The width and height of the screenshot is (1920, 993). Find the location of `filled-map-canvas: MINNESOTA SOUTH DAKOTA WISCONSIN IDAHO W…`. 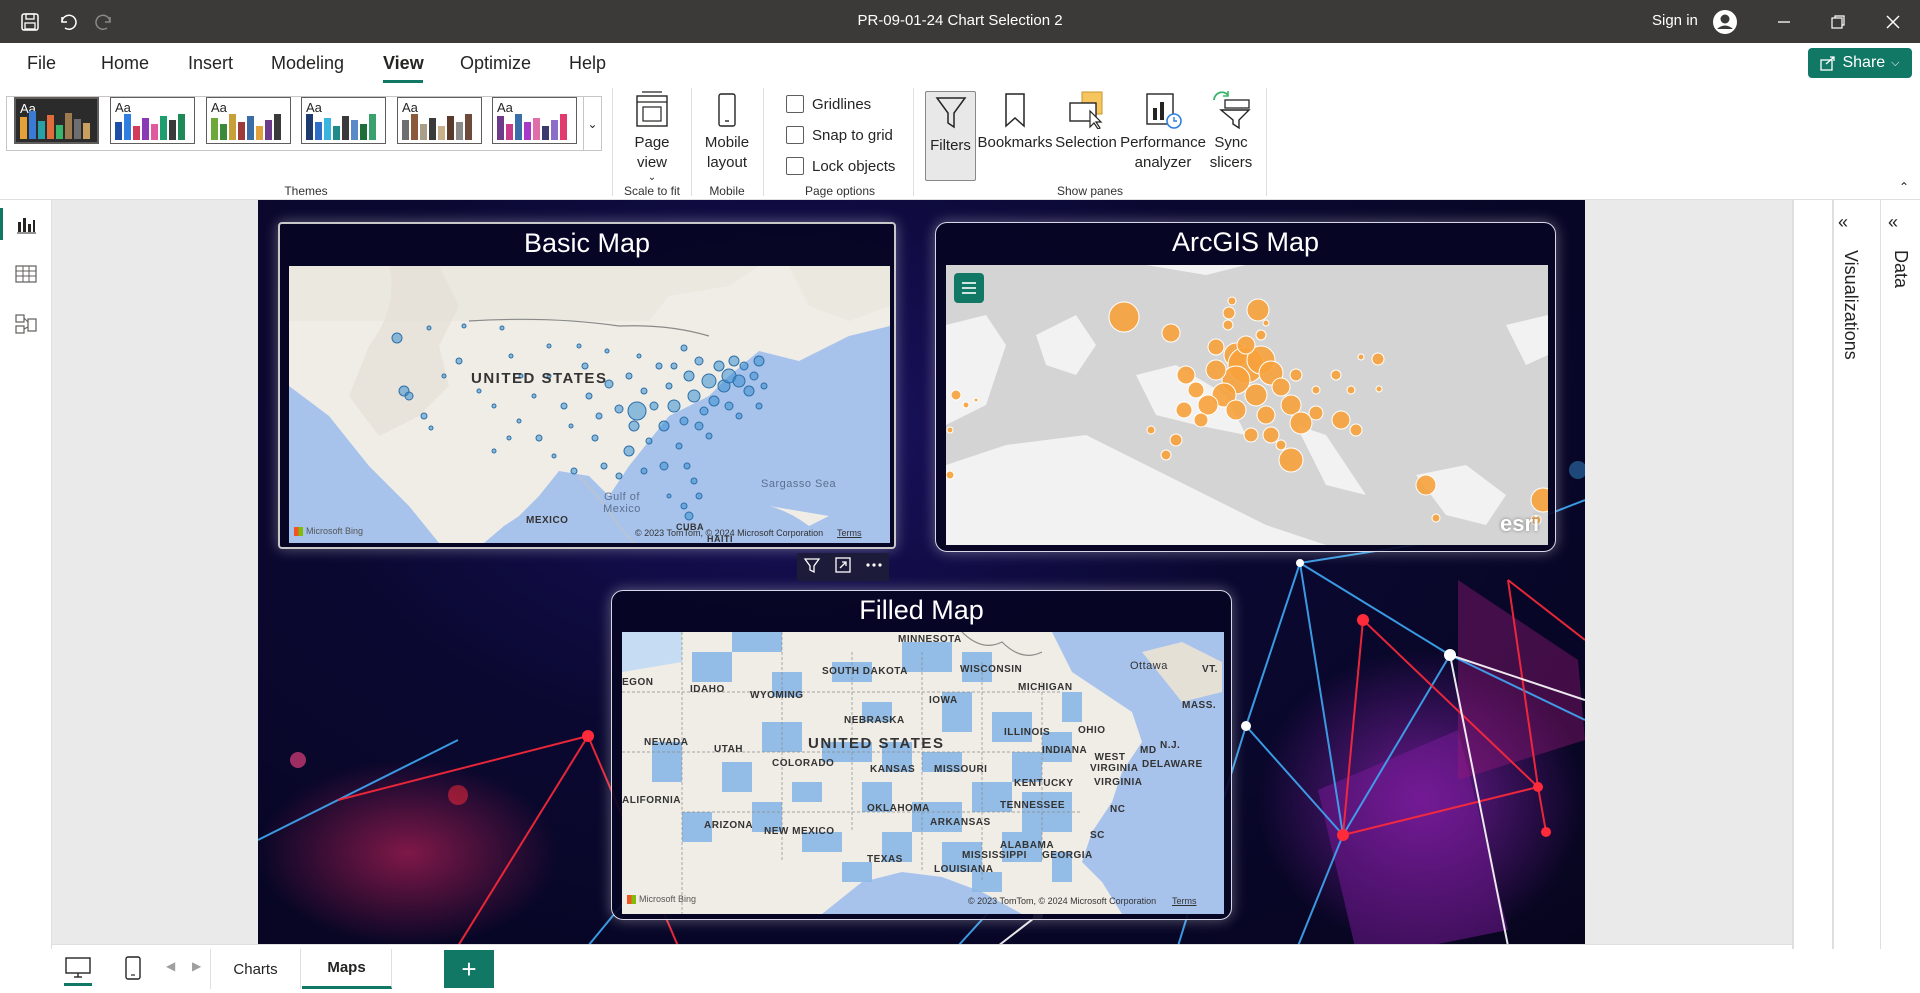

filled-map-canvas: MINNESOTA SOUTH DAKOTA WISCONSIN IDAHO W… is located at coordinates (923, 773).